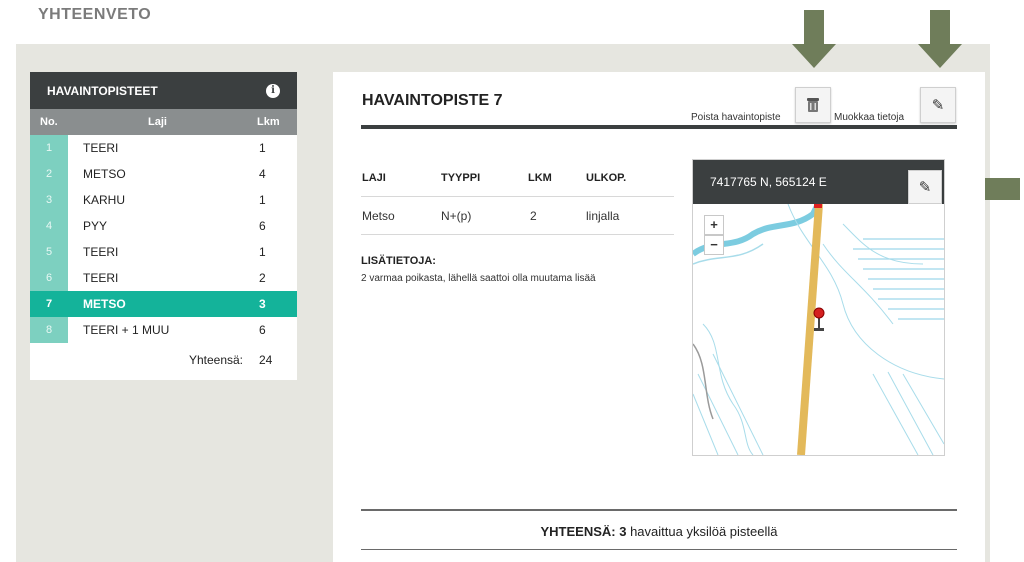 The width and height of the screenshot is (1024, 562). Describe the element at coordinates (157, 122) in the screenshot. I see `column-laji: Laji` at that location.